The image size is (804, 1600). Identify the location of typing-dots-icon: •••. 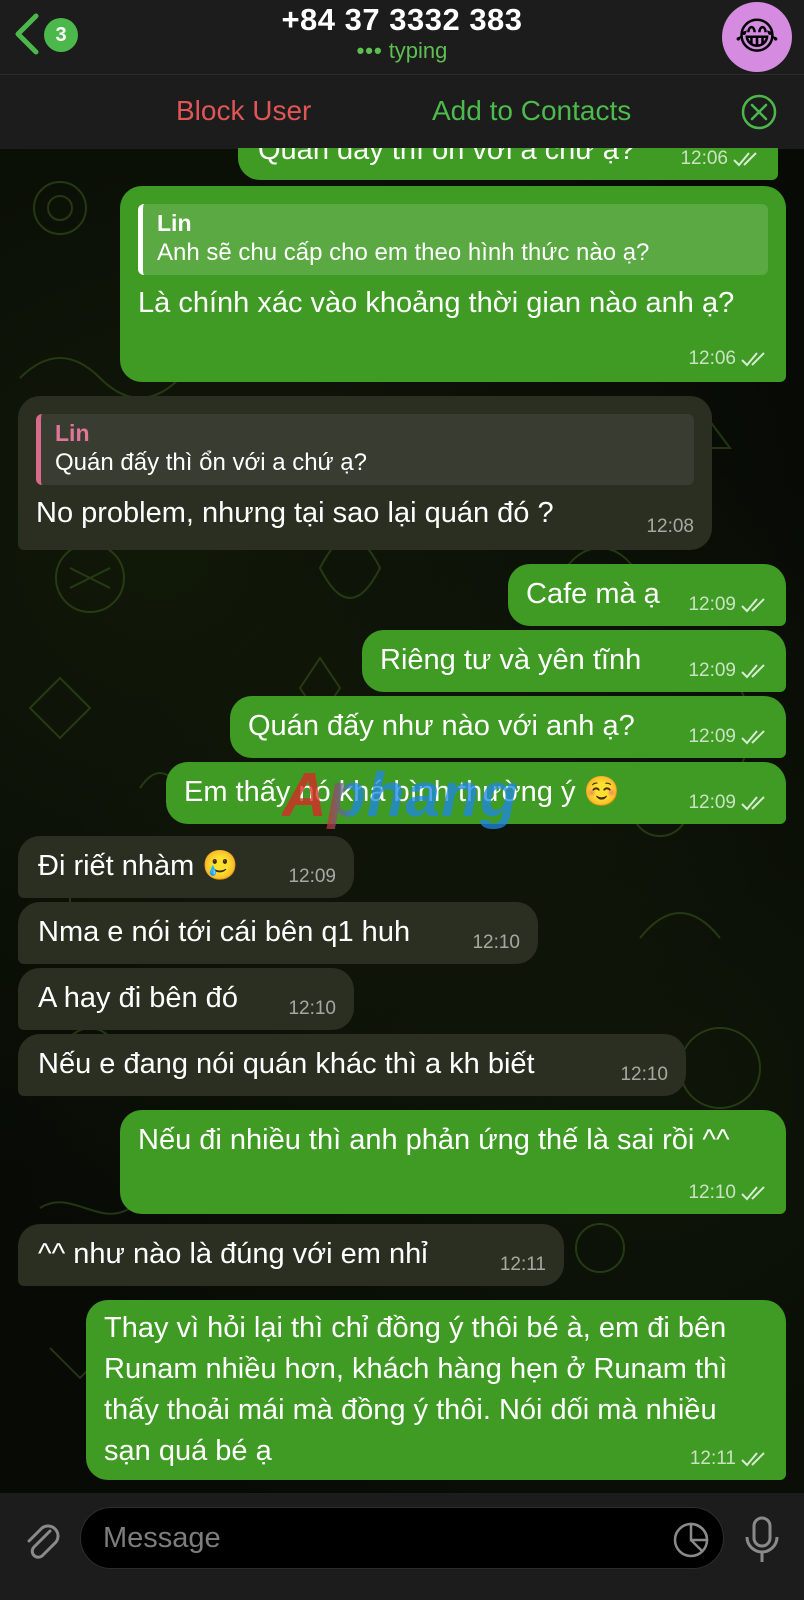
(369, 50).